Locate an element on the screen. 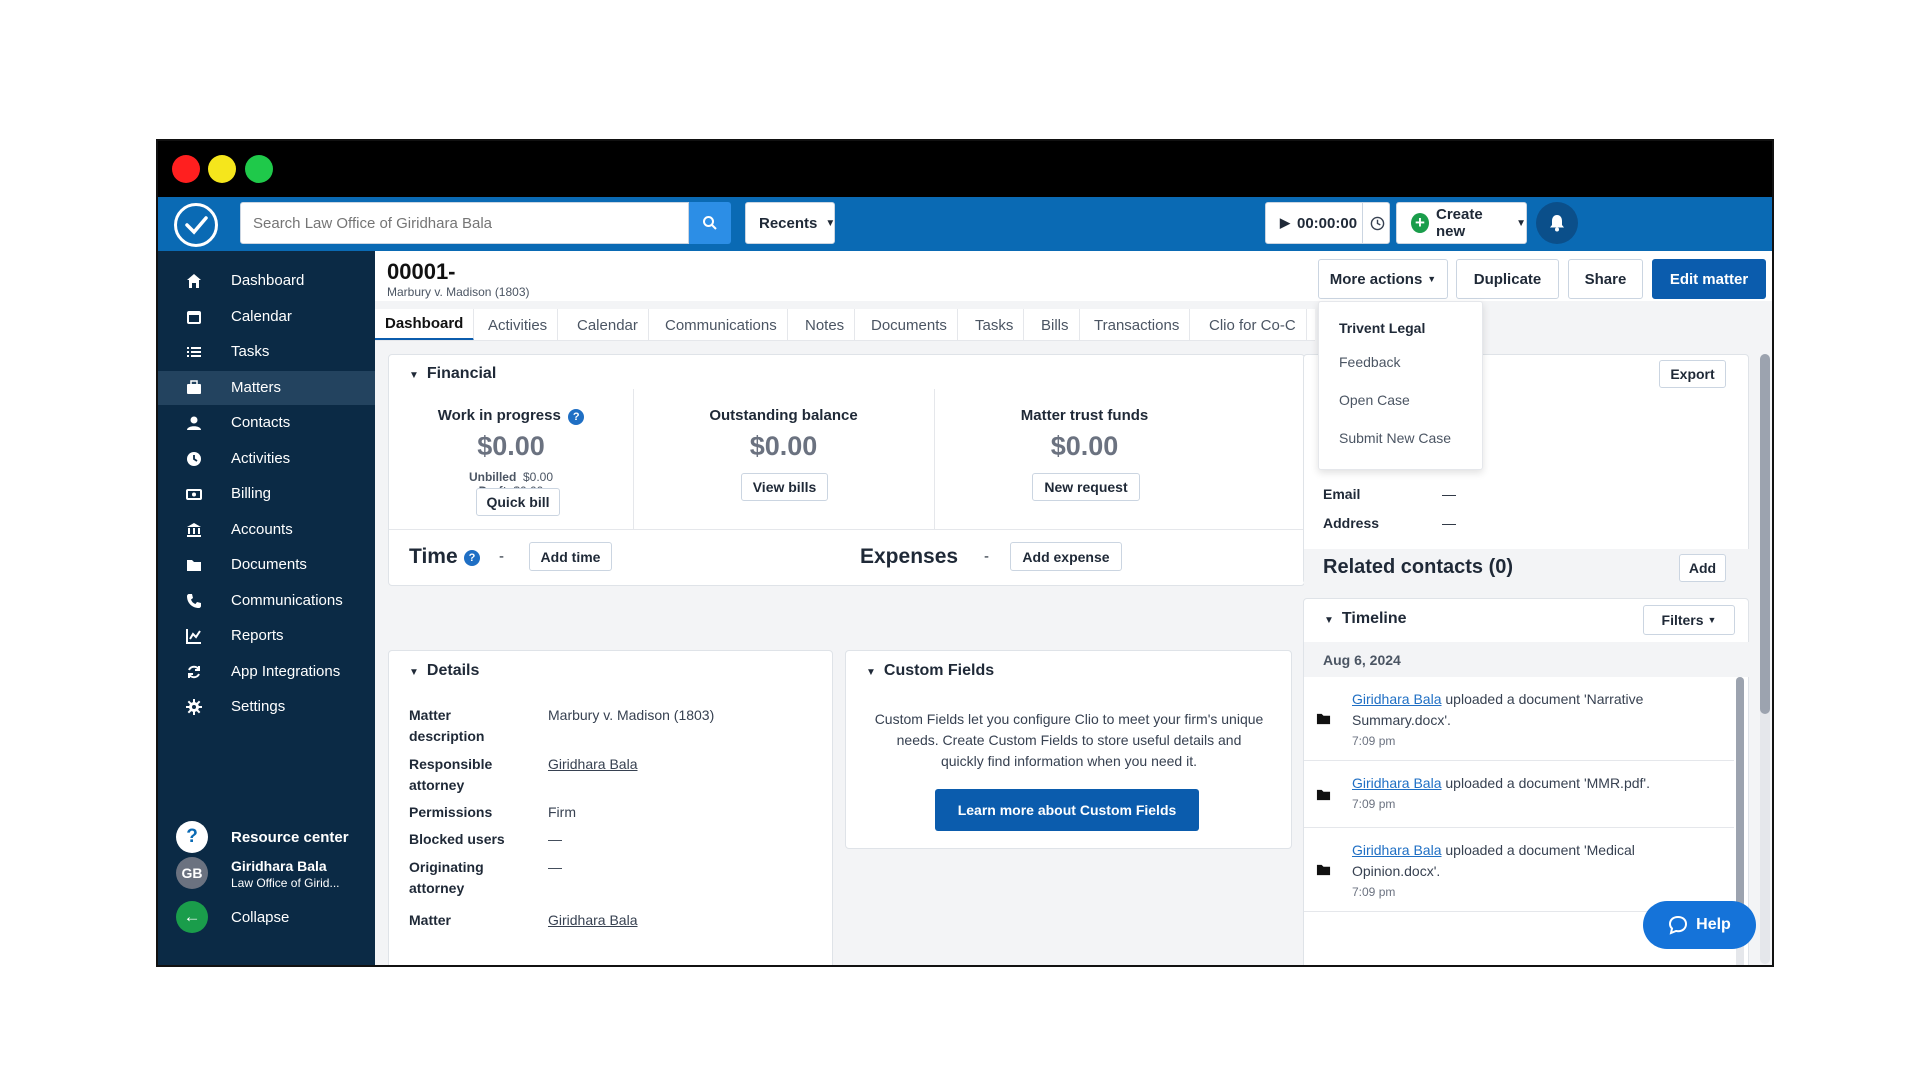 The image size is (1920, 1080). sidebar-item-label: Reports is located at coordinates (257, 635).